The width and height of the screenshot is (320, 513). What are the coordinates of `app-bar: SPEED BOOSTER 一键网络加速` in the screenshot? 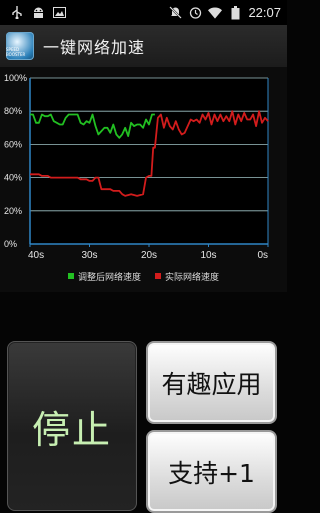 It's located at (143, 46).